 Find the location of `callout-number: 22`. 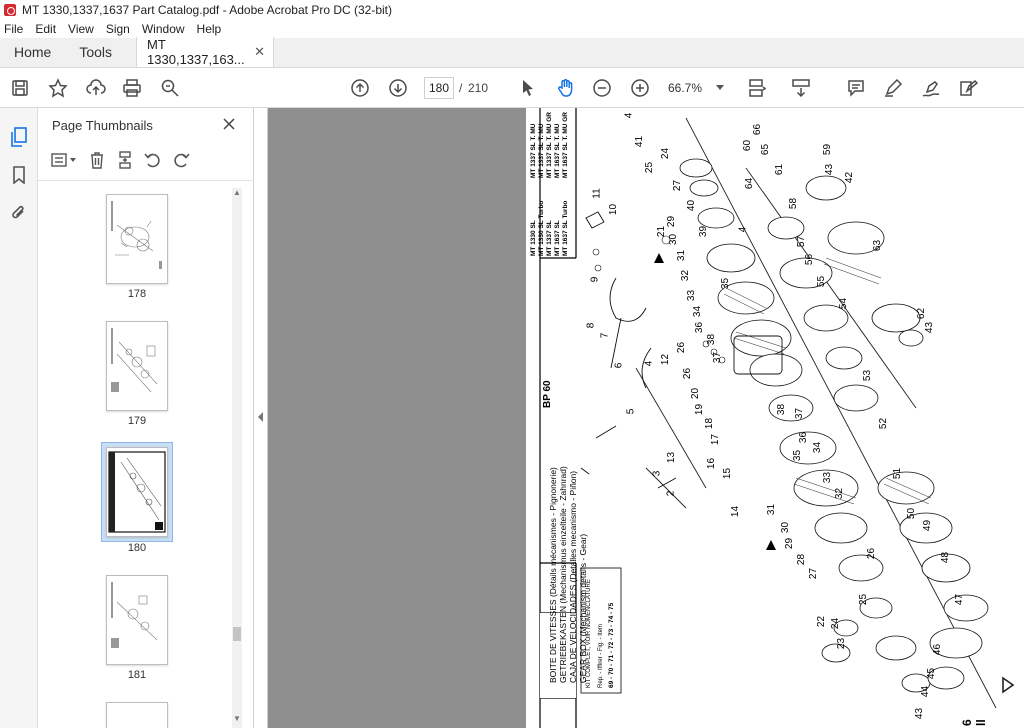

callout-number: 22 is located at coordinates (822, 621).